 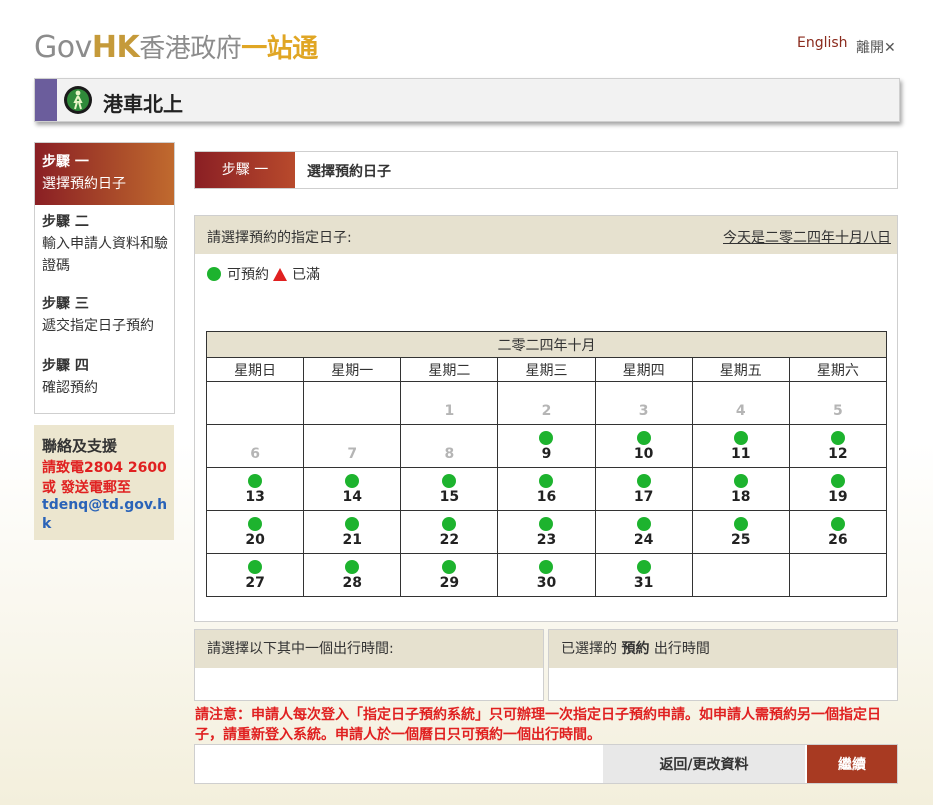 I want to click on govhk-logo: GovHK香港政府一站通, so click(x=176, y=46).